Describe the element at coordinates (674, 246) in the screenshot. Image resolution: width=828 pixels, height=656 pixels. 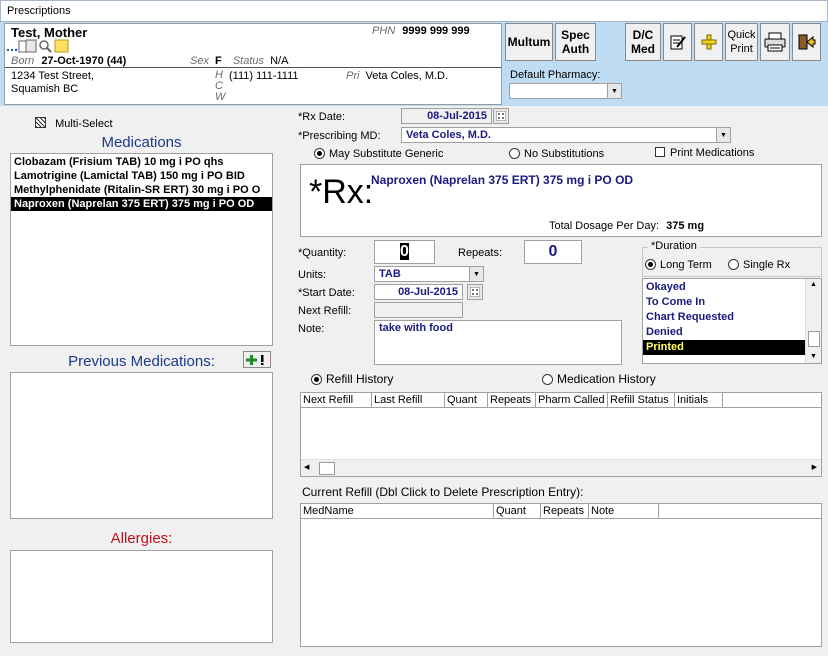
I see `duration-title: *Duration` at that location.